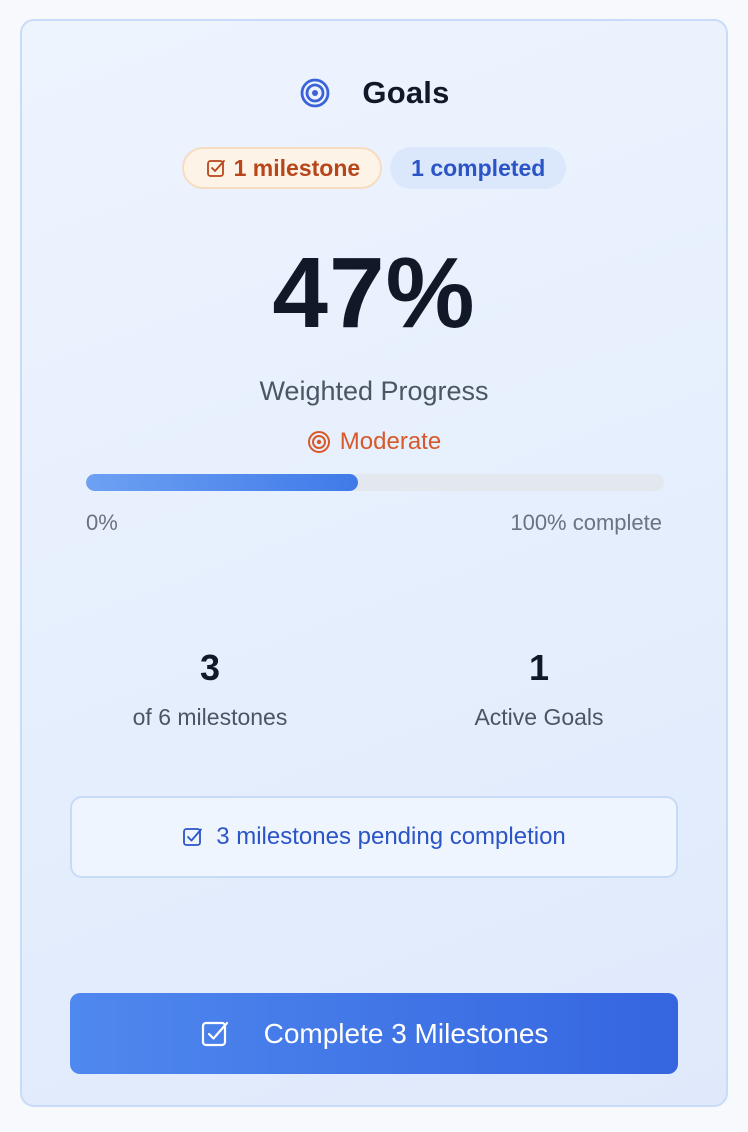 The image size is (748, 1132). I want to click on status-indicator: Moderate, so click(374, 442).